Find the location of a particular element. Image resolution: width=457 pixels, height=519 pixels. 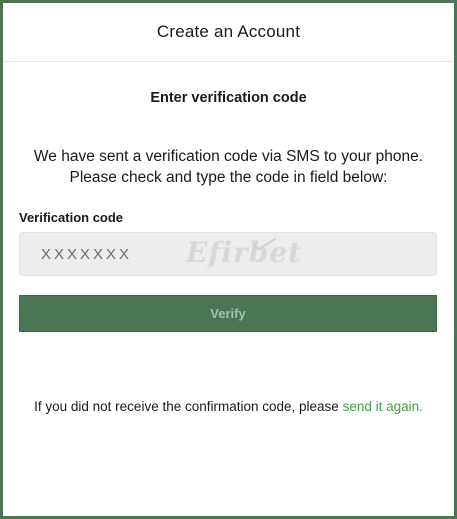

dialog-header: Create an Account is located at coordinates (228, 32).